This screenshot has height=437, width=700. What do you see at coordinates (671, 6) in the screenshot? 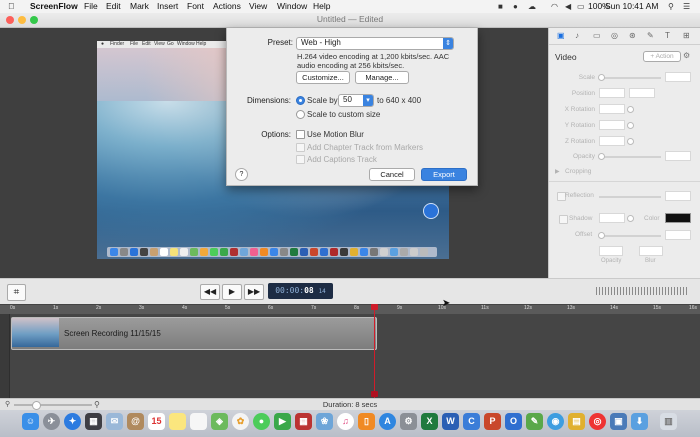
I see `spotlight-icon: ⚲` at bounding box center [671, 6].